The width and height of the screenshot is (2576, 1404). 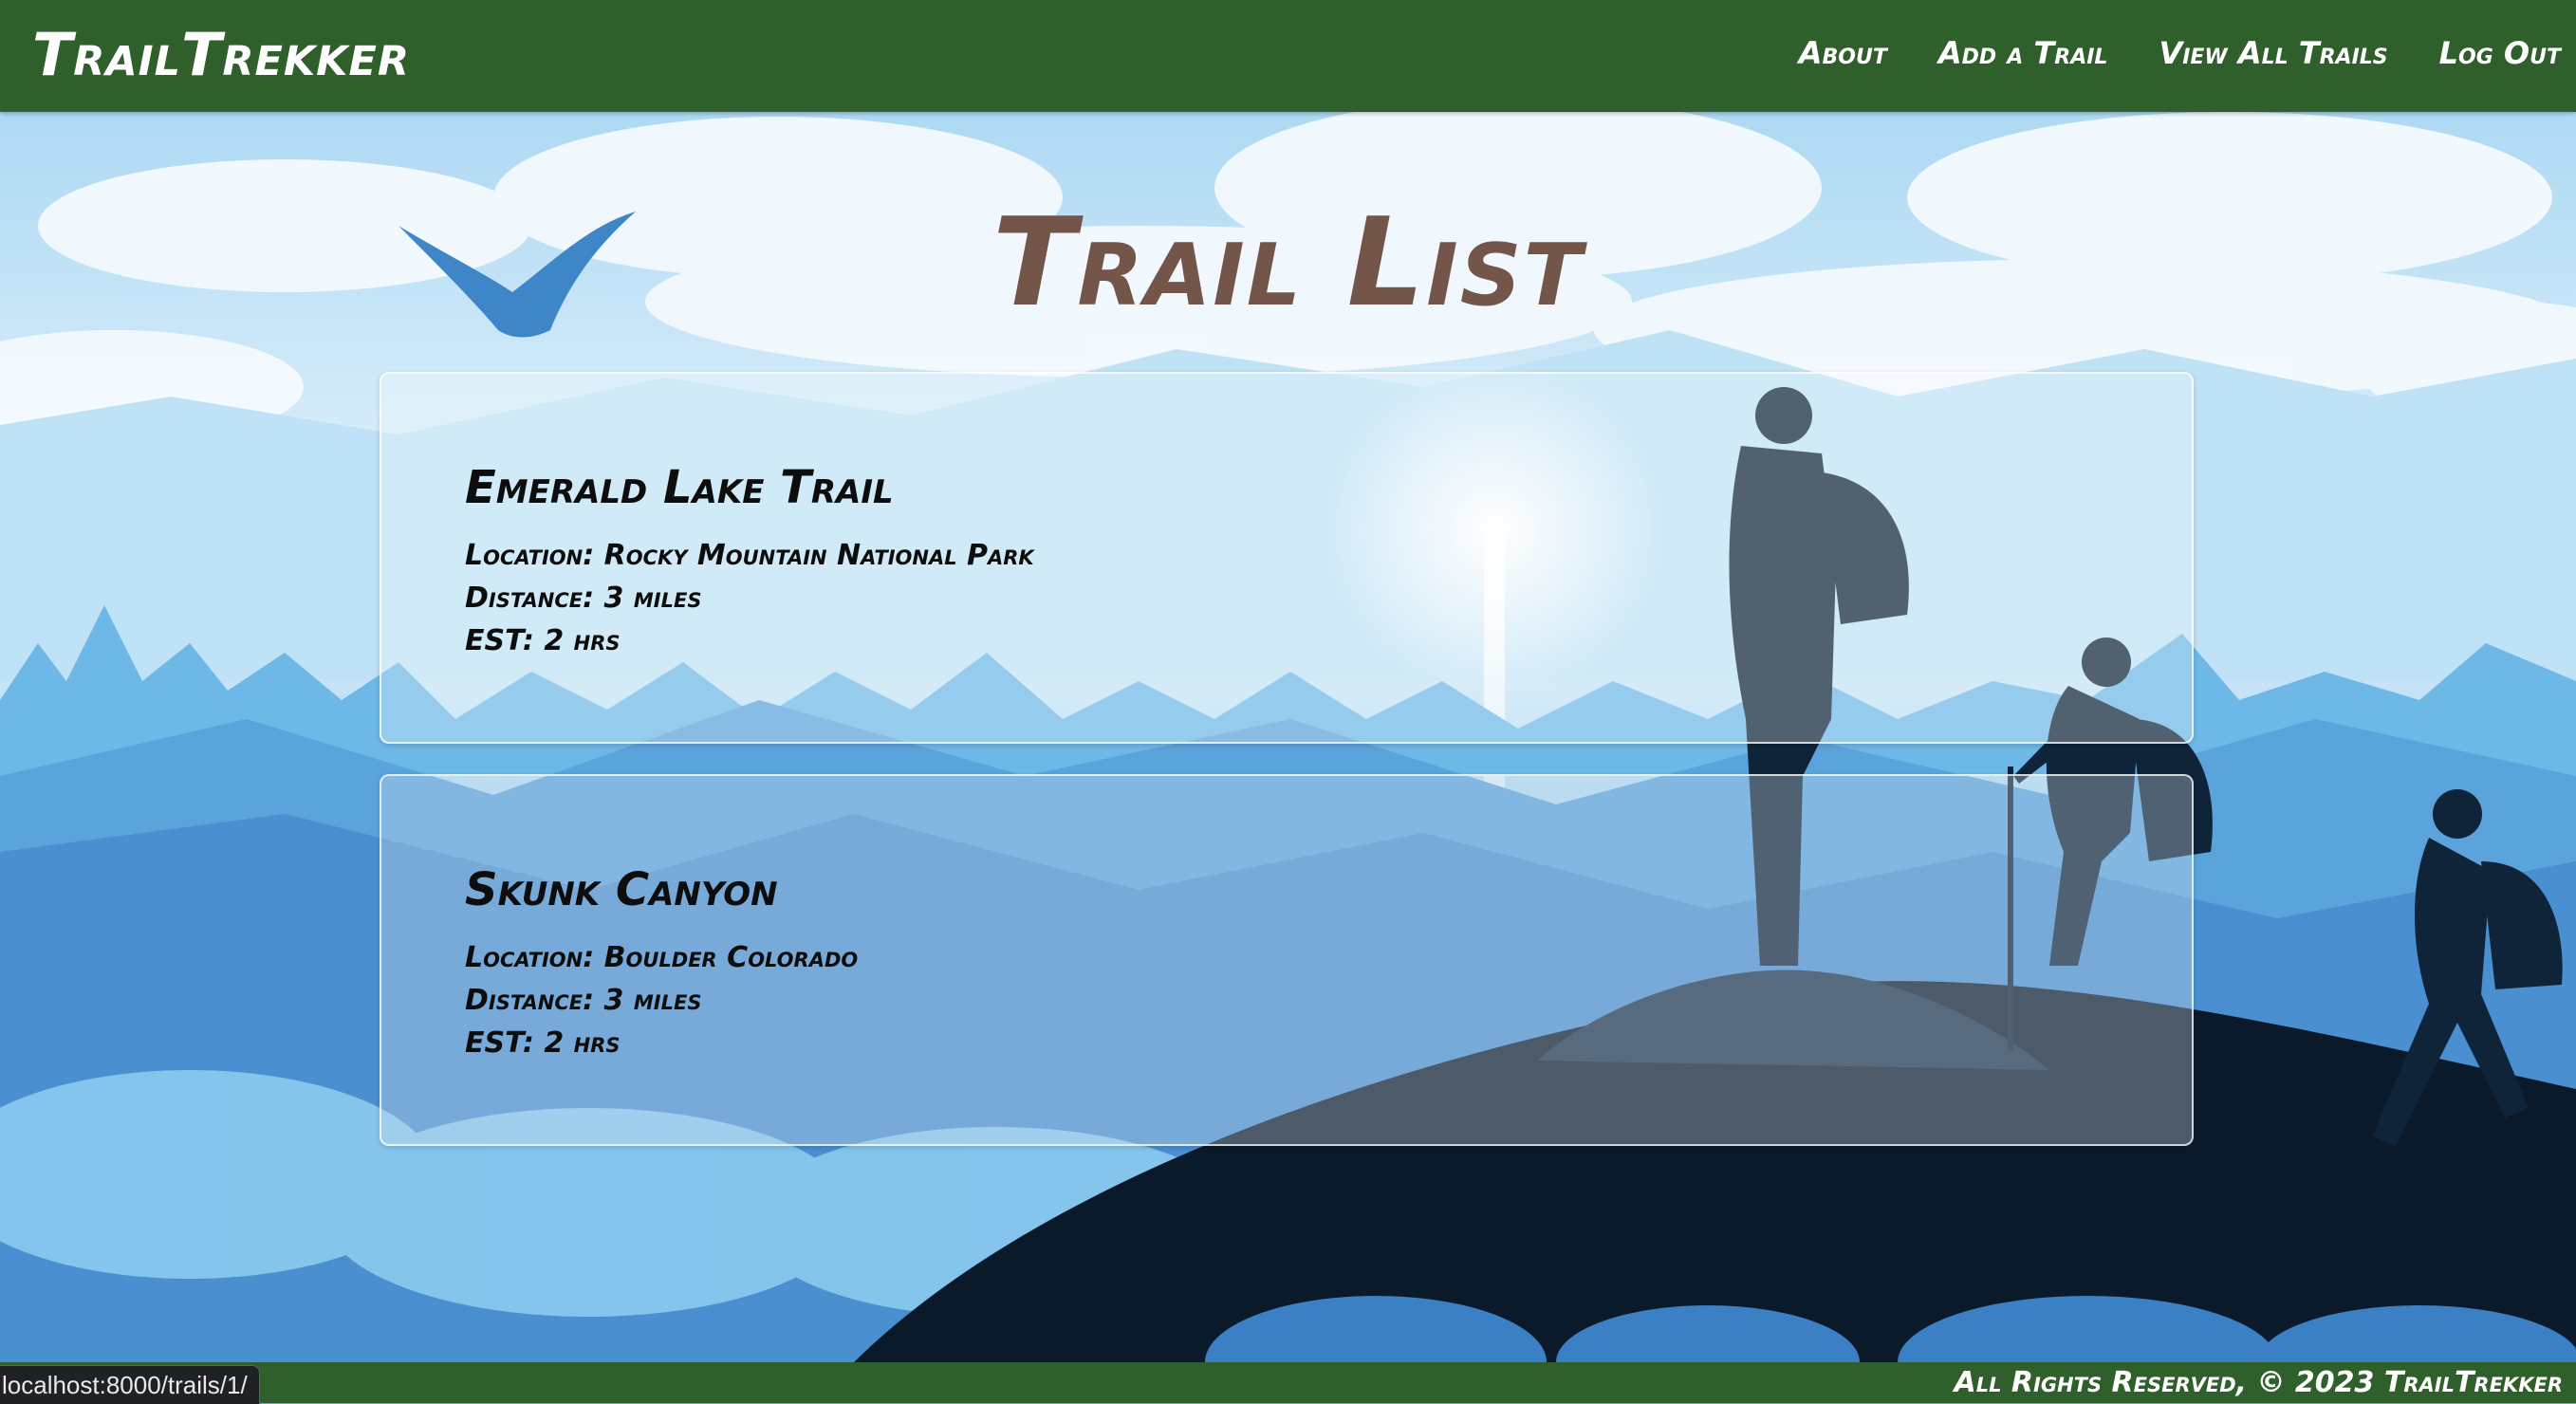 I want to click on nav-link-about: About, so click(x=1843, y=53).